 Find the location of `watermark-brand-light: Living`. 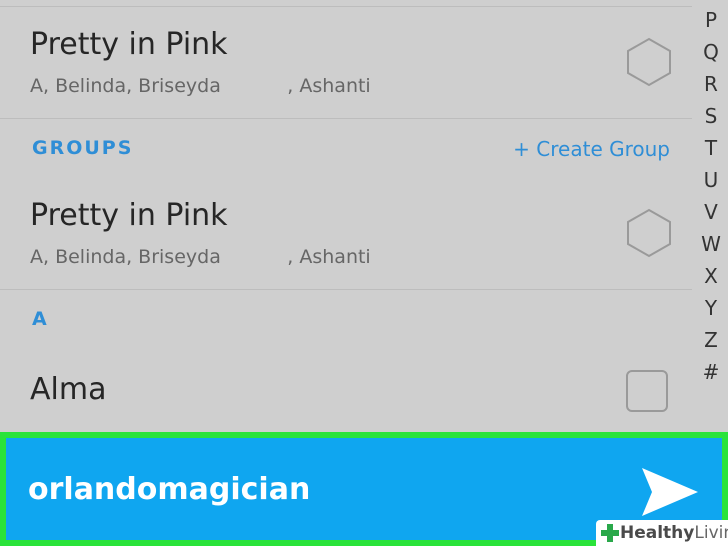

watermark-brand-light: Living is located at coordinates (711, 533).